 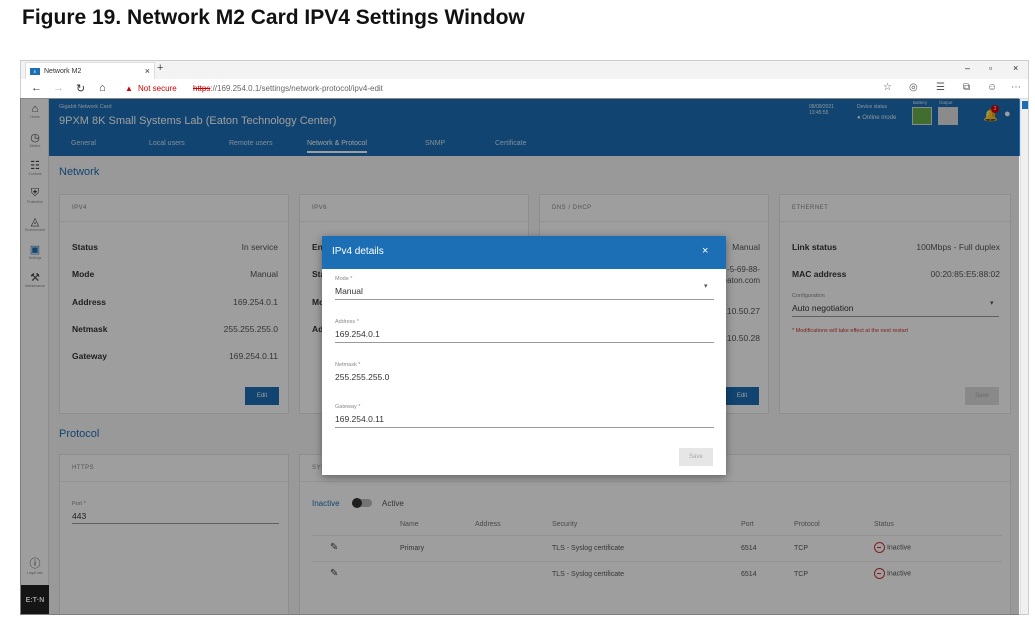 What do you see at coordinates (359, 419) in the screenshot?
I see `gateway-input: 169.254.0.11` at bounding box center [359, 419].